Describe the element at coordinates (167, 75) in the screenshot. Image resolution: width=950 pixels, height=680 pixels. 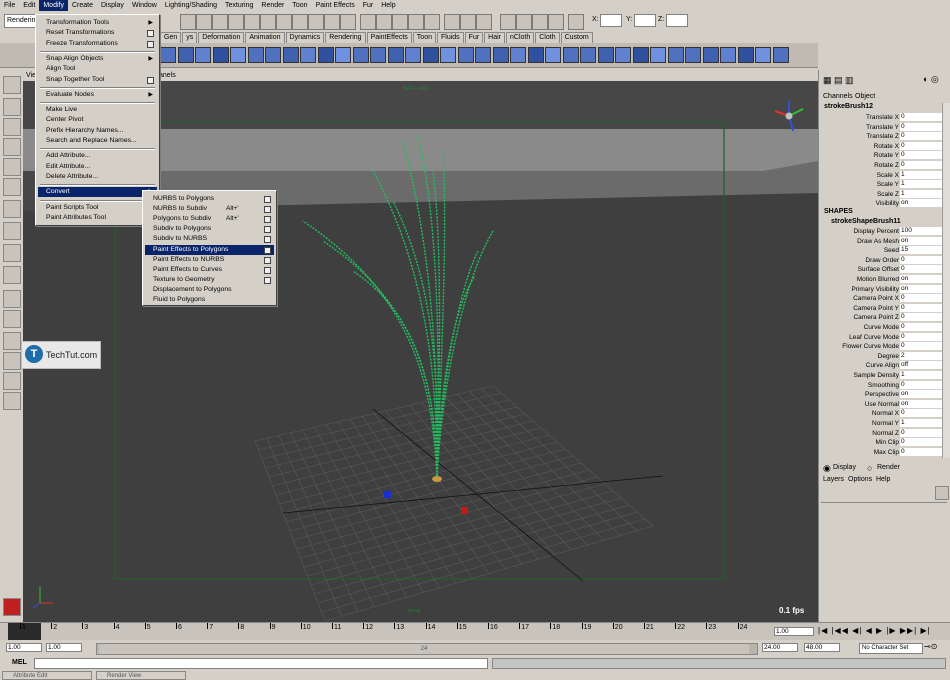
I see `viewport-menu-panels: anels` at that location.